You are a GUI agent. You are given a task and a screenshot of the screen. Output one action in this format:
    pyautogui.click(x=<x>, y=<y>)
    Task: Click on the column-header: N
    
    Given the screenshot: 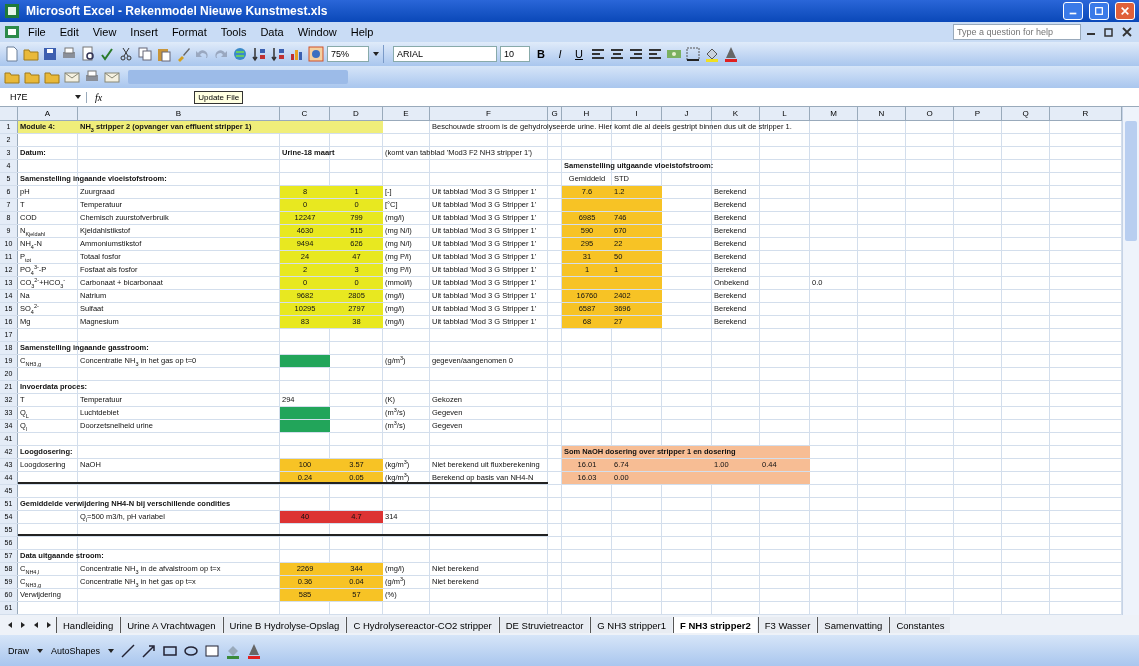 What is the action you would take?
    pyautogui.click(x=882, y=113)
    